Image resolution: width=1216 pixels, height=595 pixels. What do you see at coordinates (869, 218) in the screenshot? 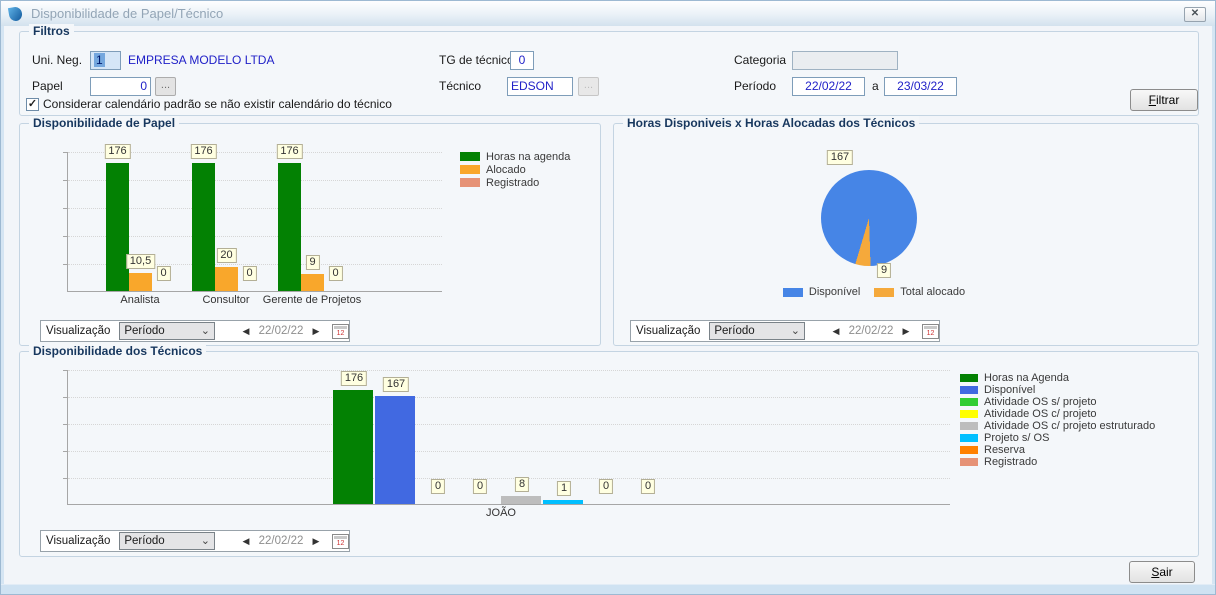
I see `horas-pie-chart` at bounding box center [869, 218].